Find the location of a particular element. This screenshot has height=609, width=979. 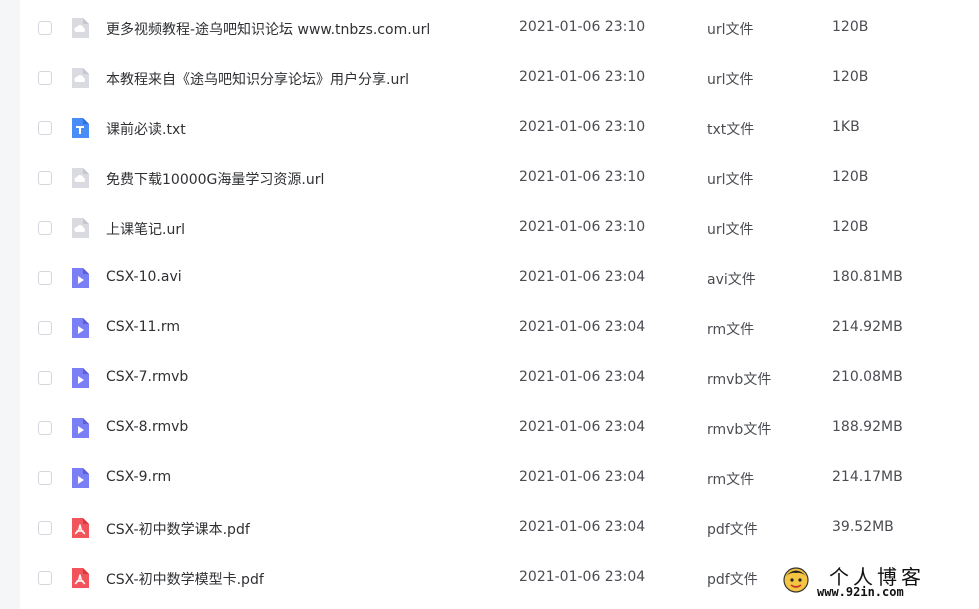

file-name: 上课笔记.url is located at coordinates (145, 229).